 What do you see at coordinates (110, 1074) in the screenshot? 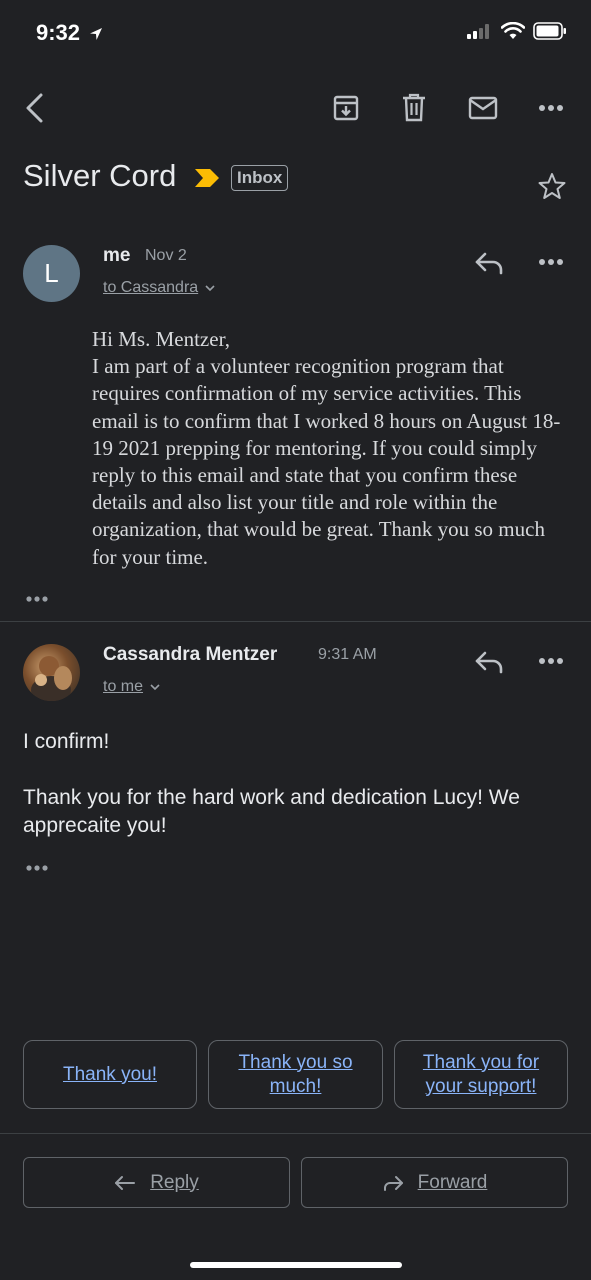
I see `smart-reply-chip: Thank you!` at bounding box center [110, 1074].